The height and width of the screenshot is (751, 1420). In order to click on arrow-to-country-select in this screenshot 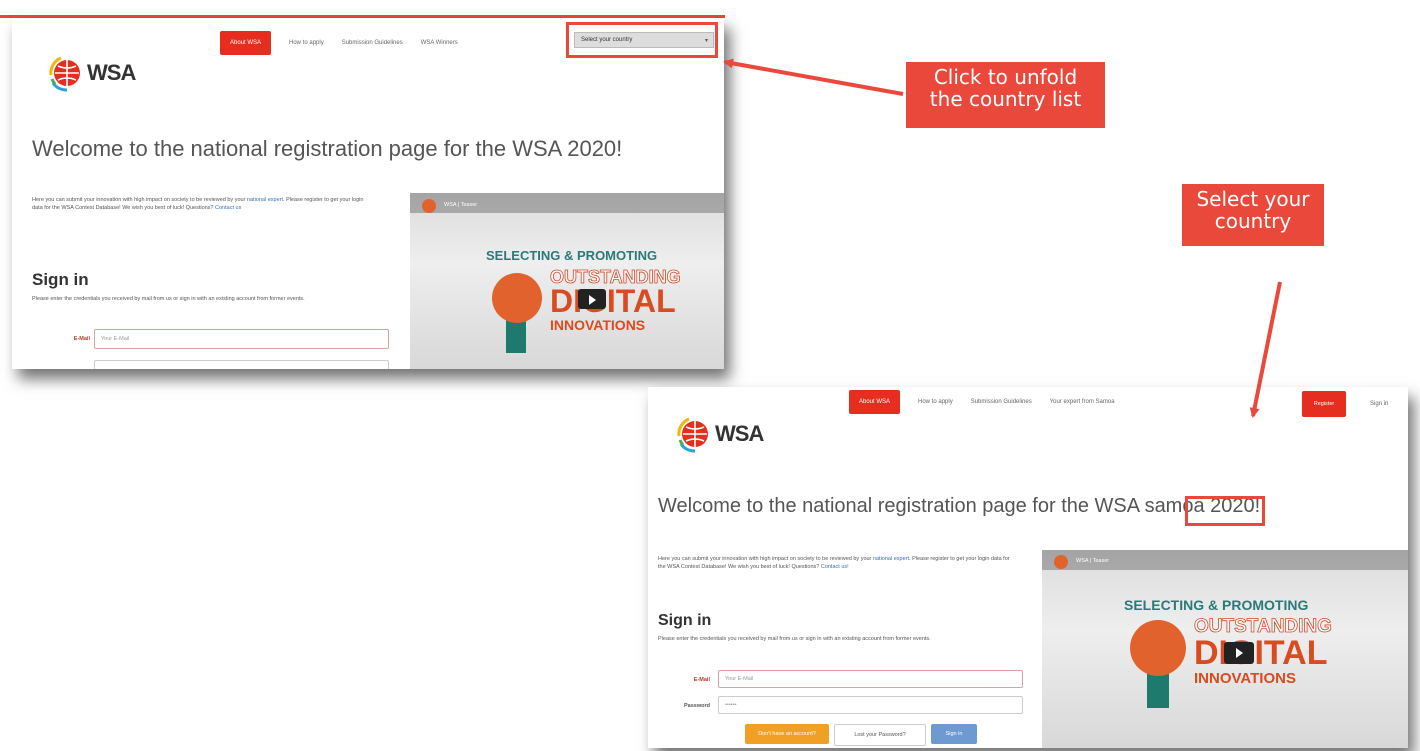, I will do `click(813, 77)`.